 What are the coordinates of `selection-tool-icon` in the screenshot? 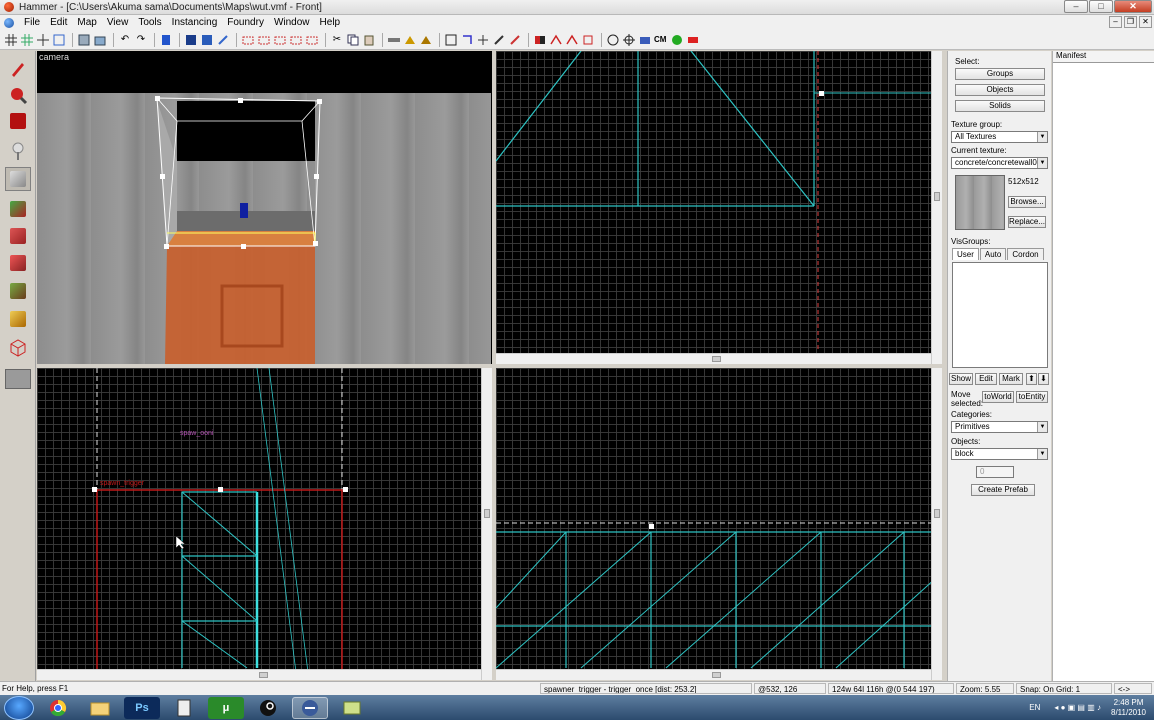 It's located at (18, 69).